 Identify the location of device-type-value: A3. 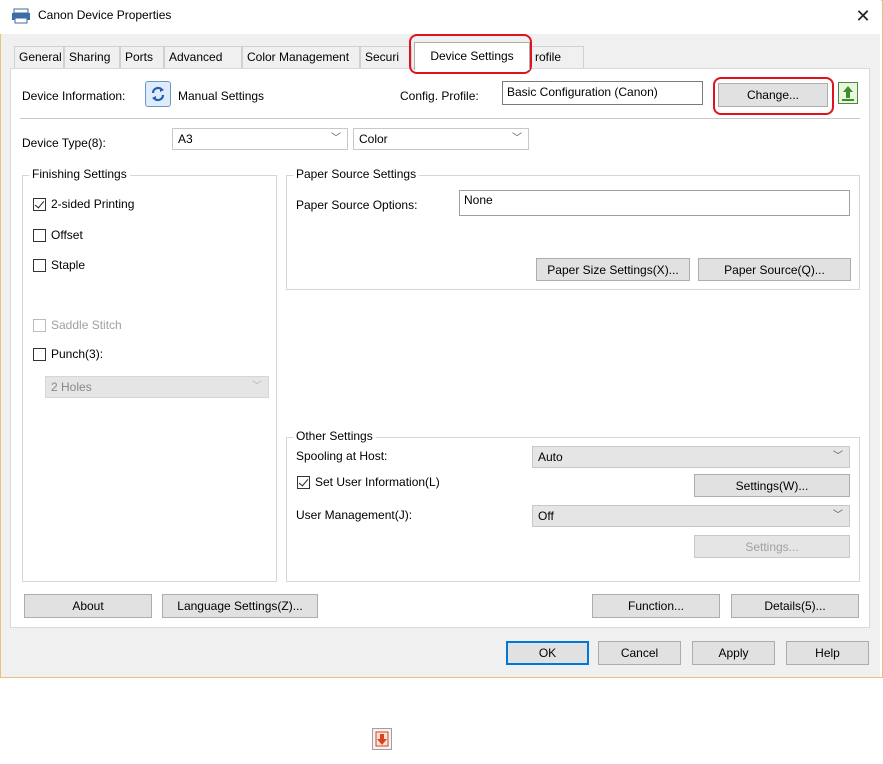
(185, 139).